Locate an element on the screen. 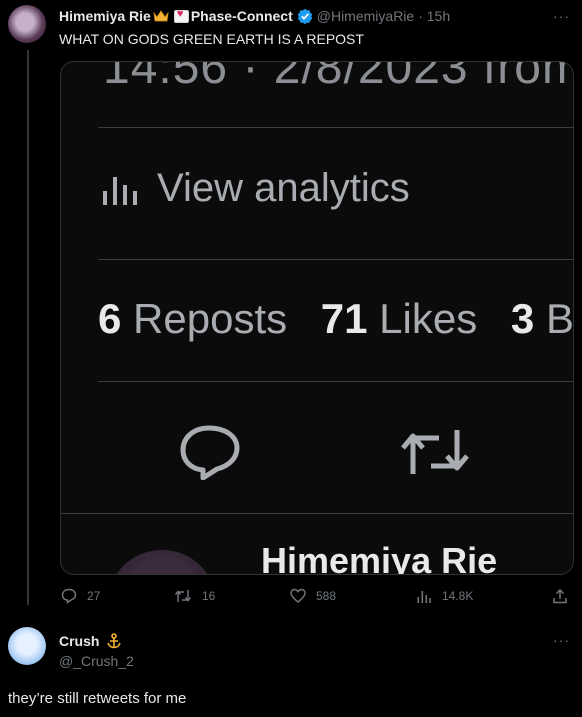 Image resolution: width=582 pixels, height=717 pixels. media-stats-row: 6 Reposts 71 Likes 3 B is located at coordinates (336, 319).